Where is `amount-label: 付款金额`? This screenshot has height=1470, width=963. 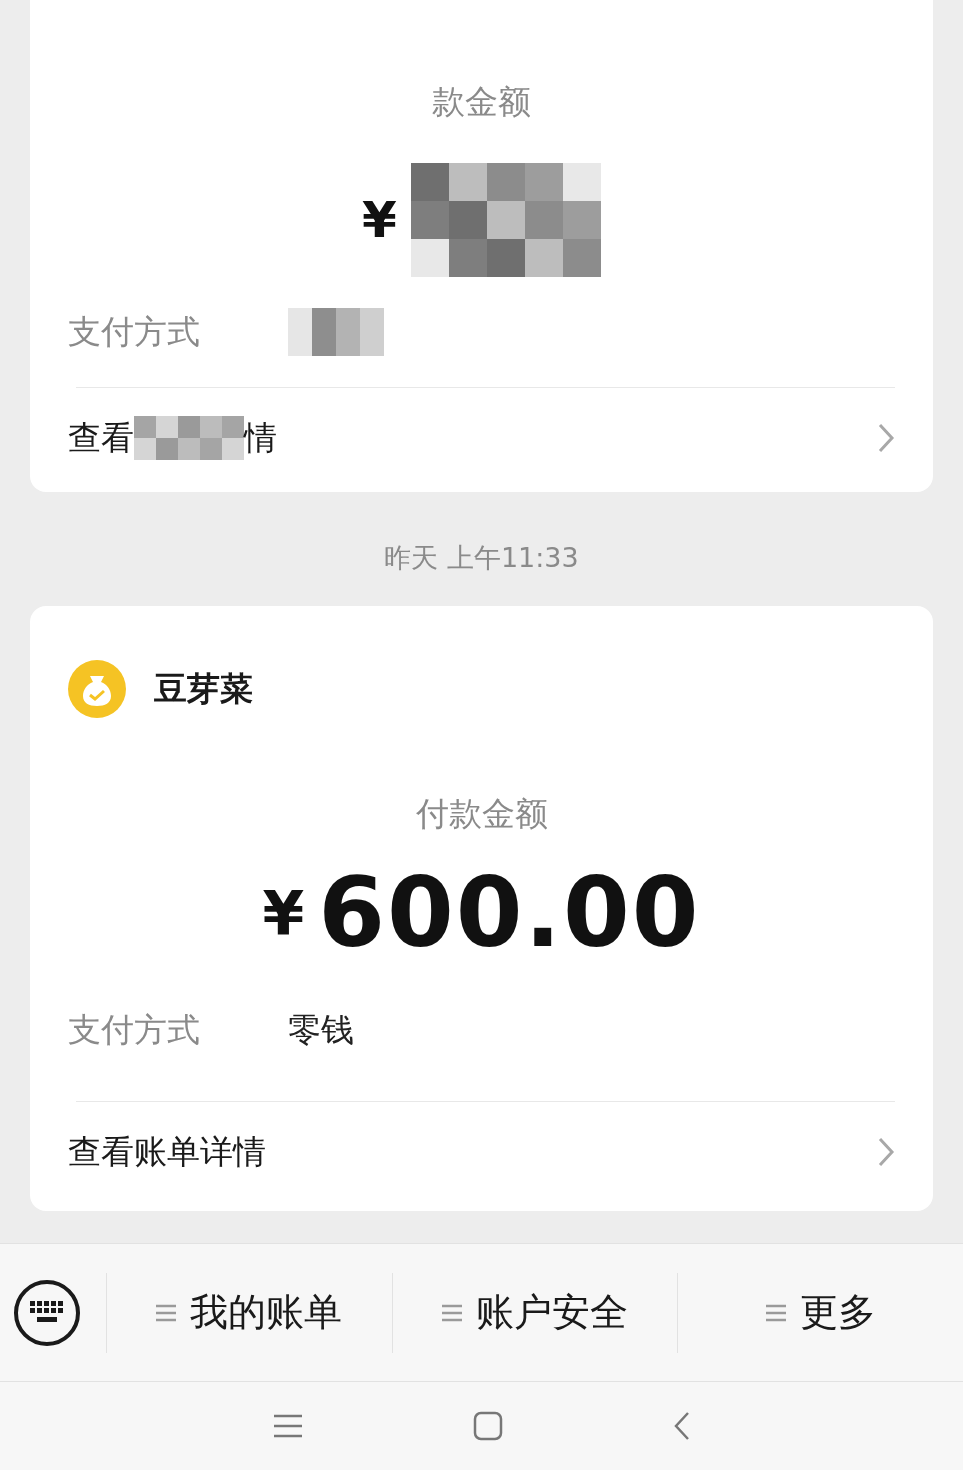 amount-label: 付款金额 is located at coordinates (481, 814).